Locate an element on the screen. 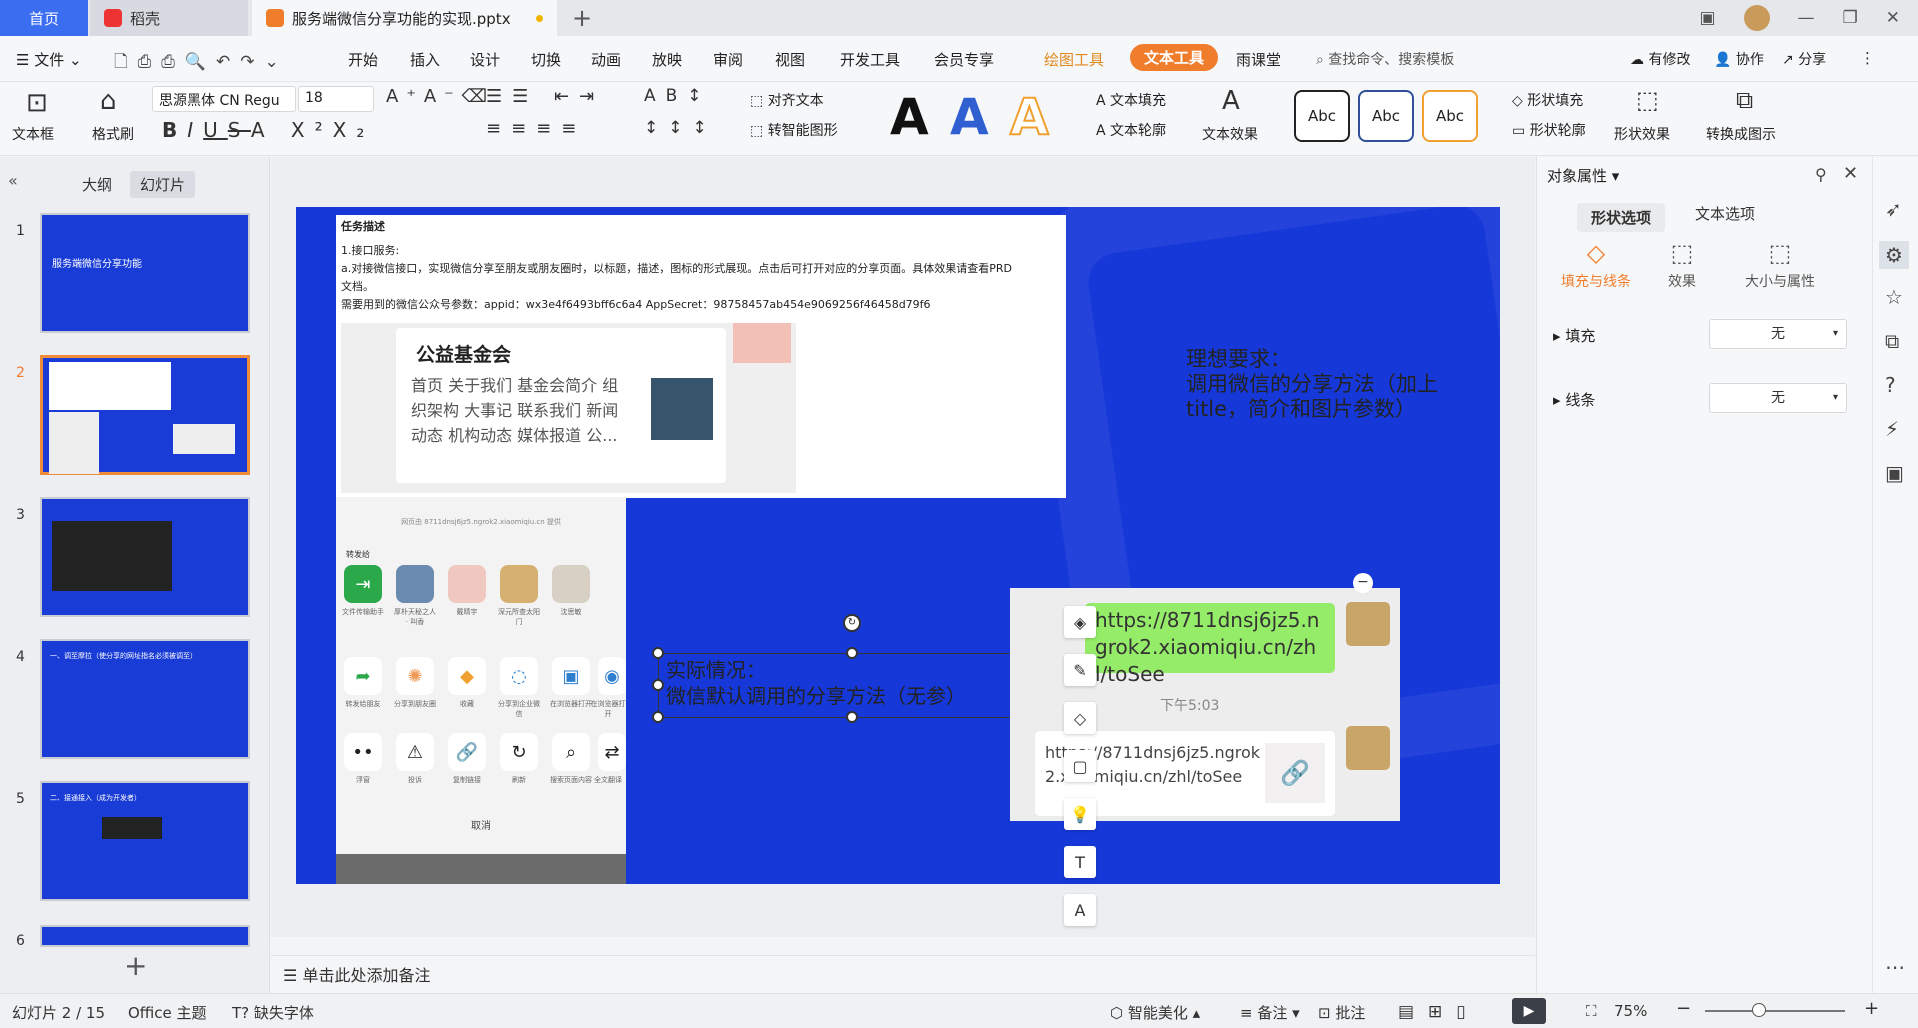 This screenshot has width=1918, height=1028. text-effect-icon: A is located at coordinates (1231, 101).